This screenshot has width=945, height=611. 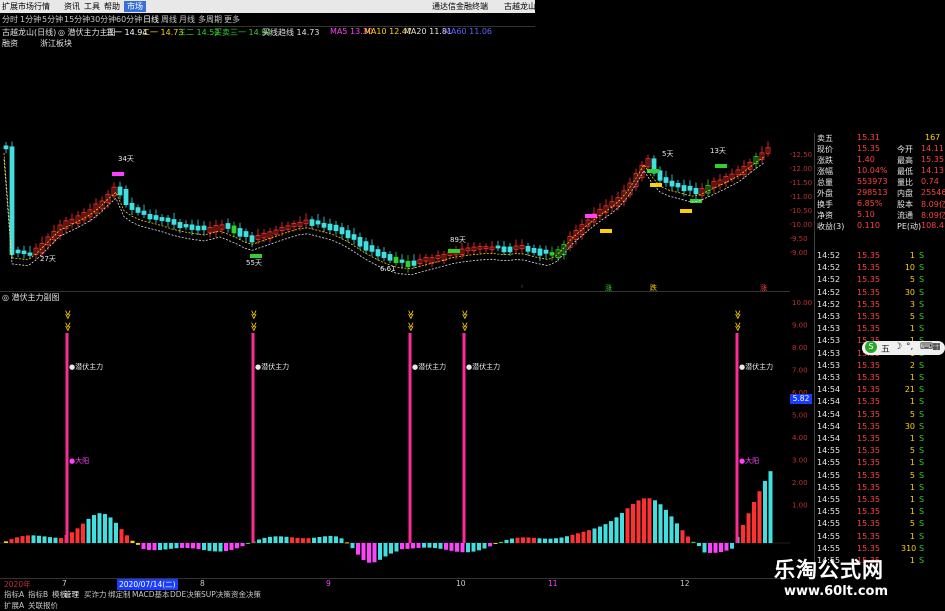 I want to click on date-tick: 8, so click(x=202, y=583).